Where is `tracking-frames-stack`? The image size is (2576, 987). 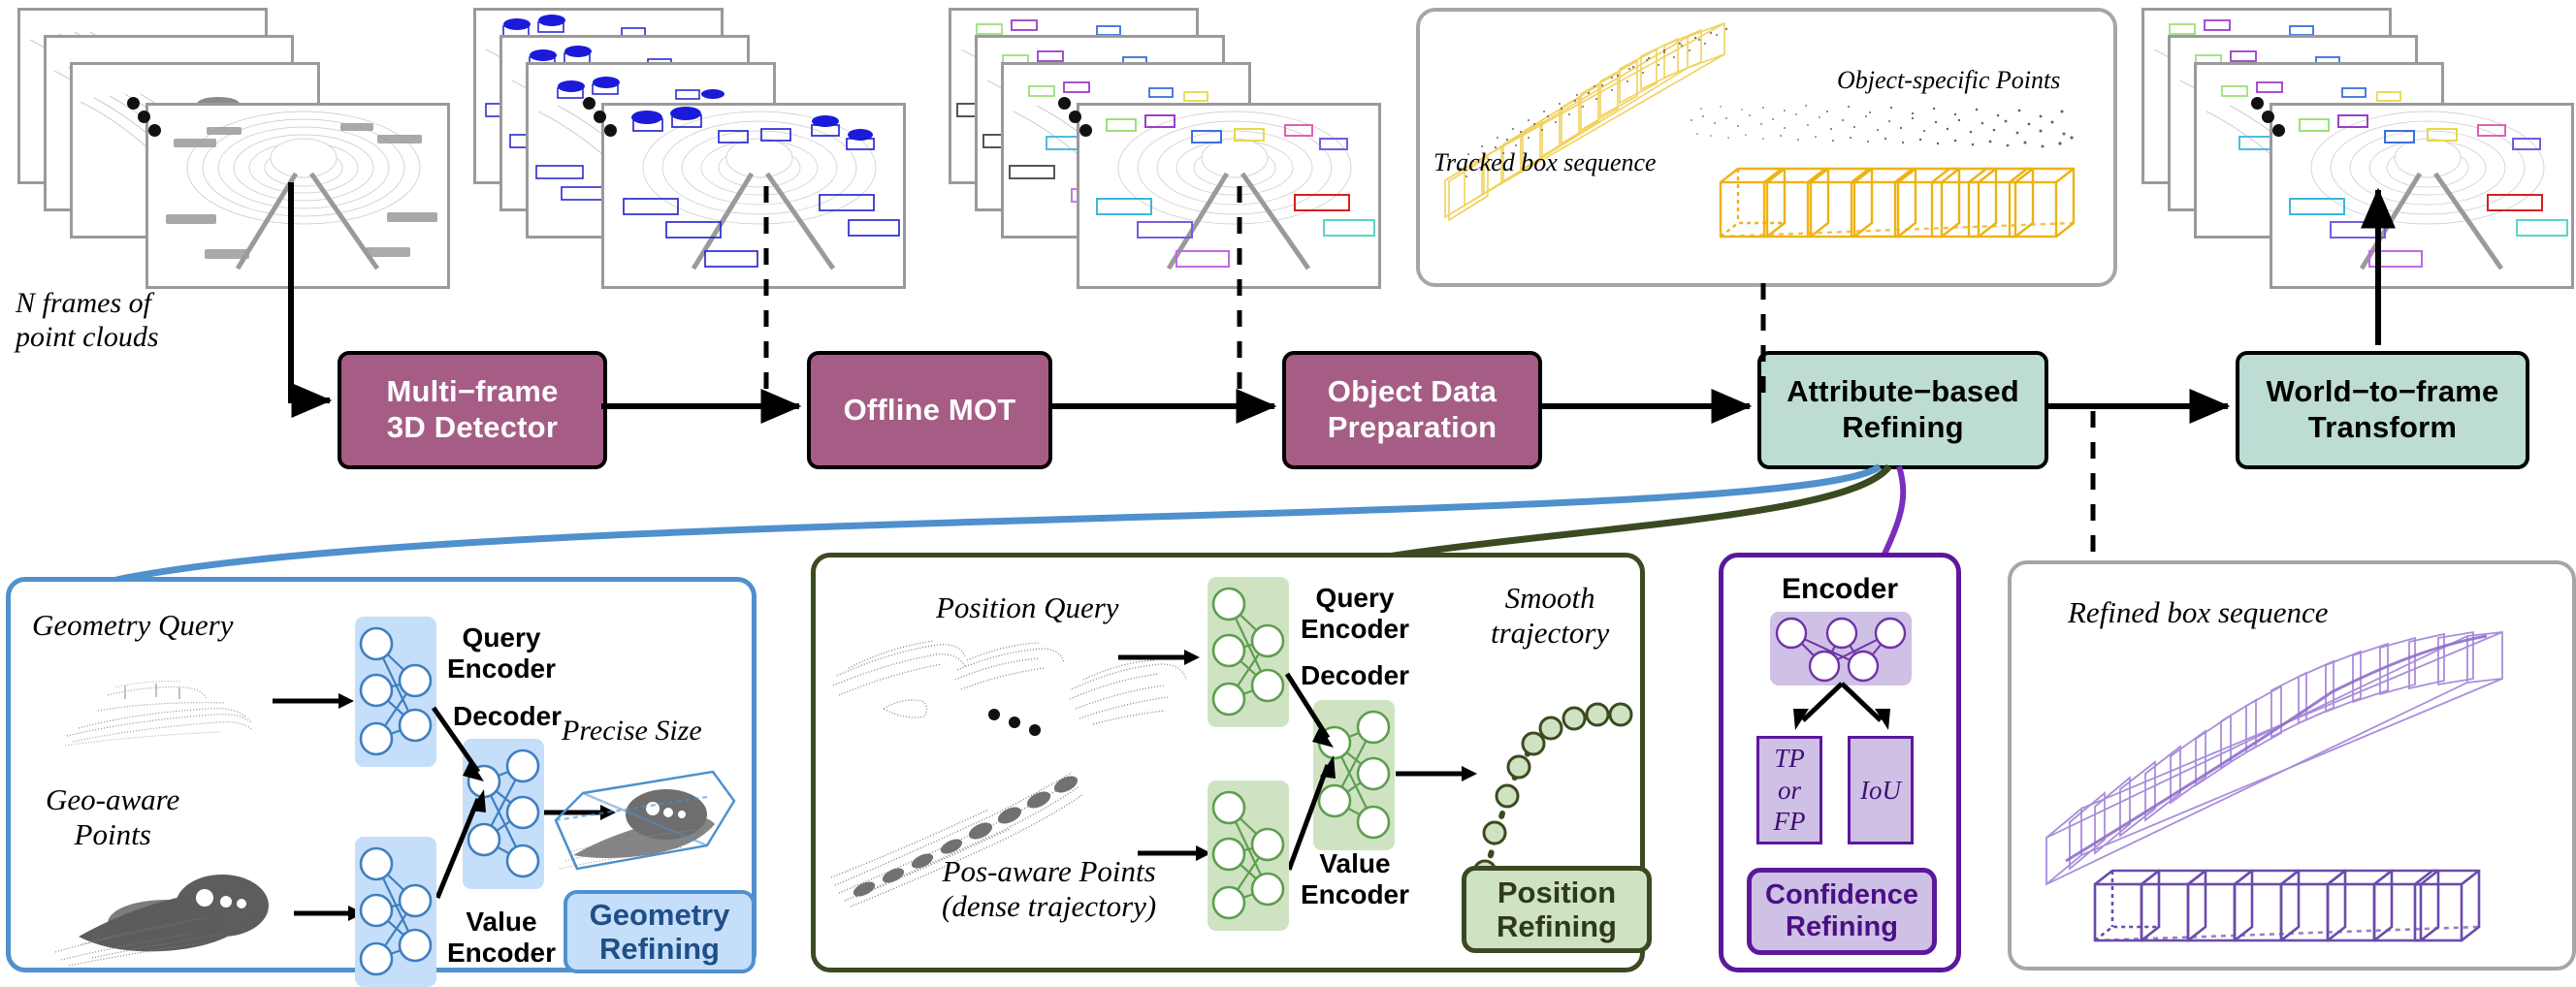
tracking-frames-stack is located at coordinates (1165, 148).